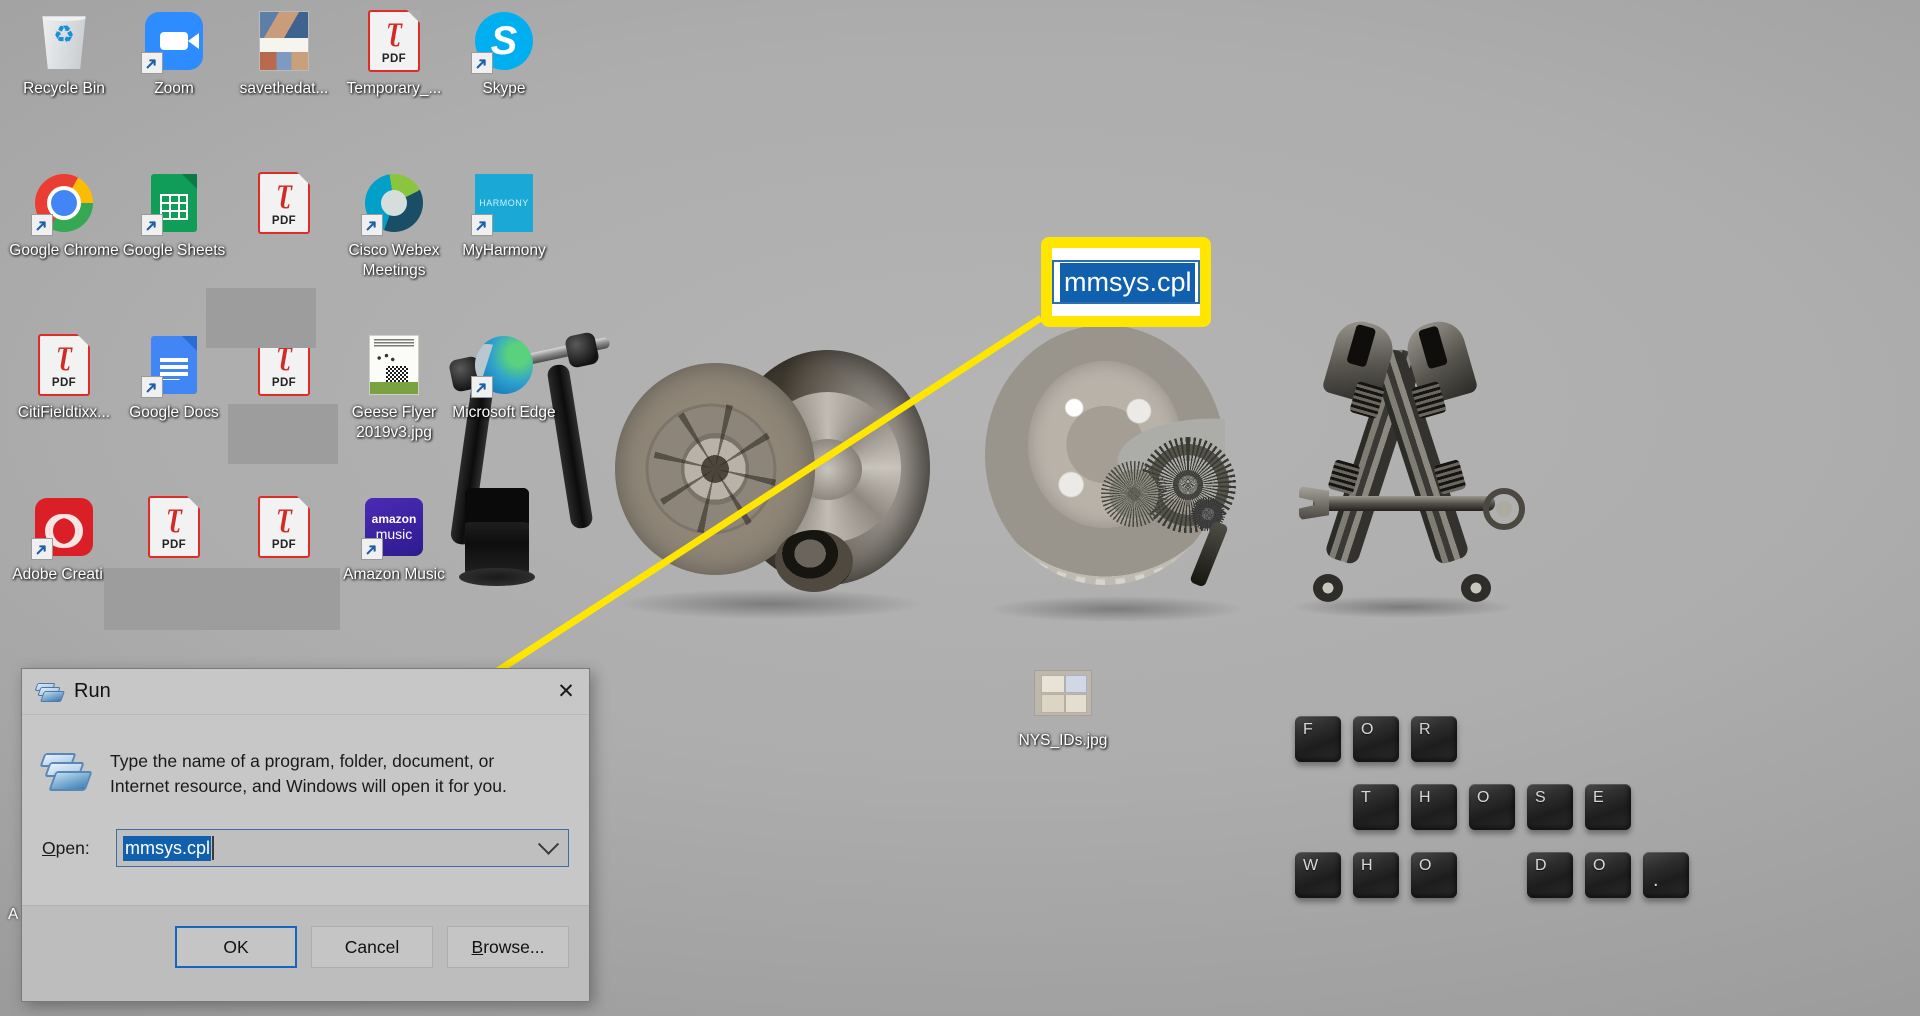  What do you see at coordinates (504, 54) in the screenshot?
I see `desktop-icon: S Skype` at bounding box center [504, 54].